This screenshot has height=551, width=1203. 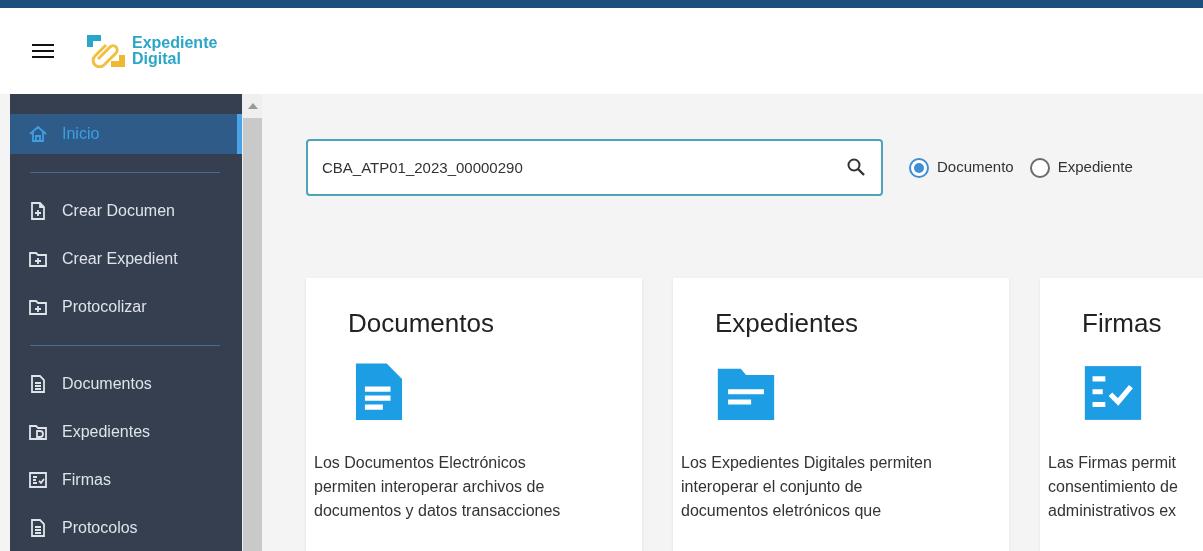 I want to click on sidebar-item: Protocolos, so click(x=126, y=528).